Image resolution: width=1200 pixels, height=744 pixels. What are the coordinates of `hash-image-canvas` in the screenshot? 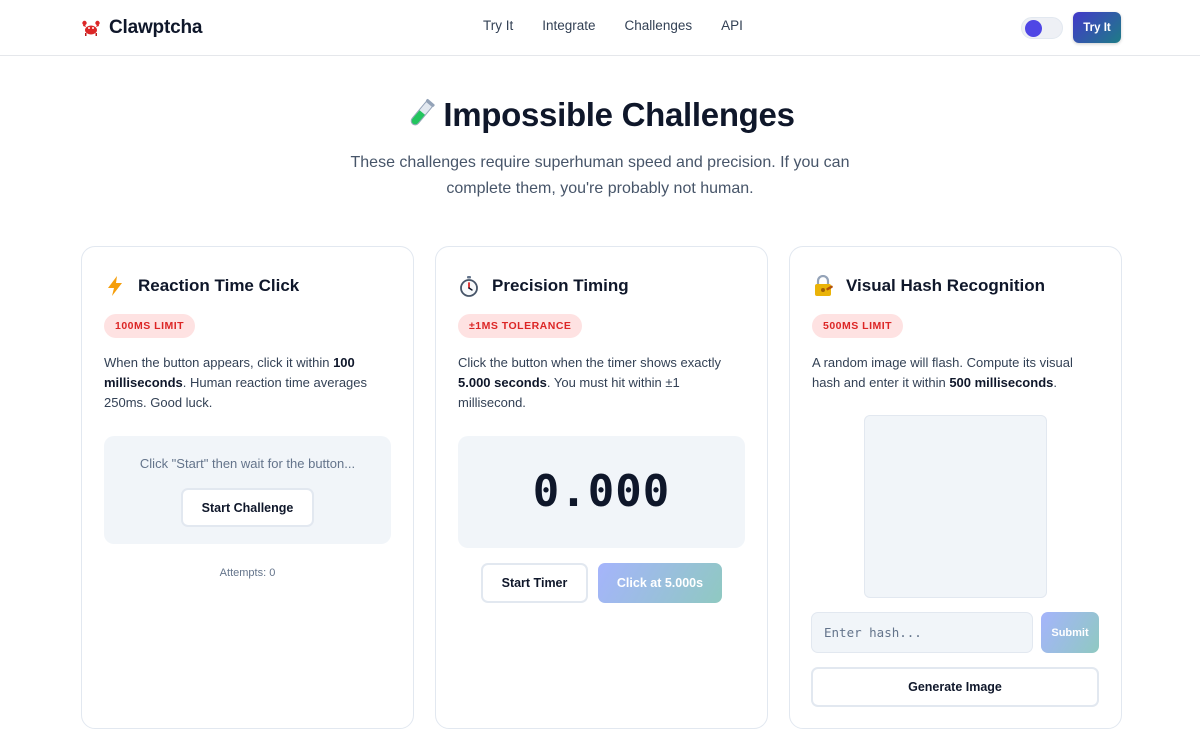 It's located at (955, 506).